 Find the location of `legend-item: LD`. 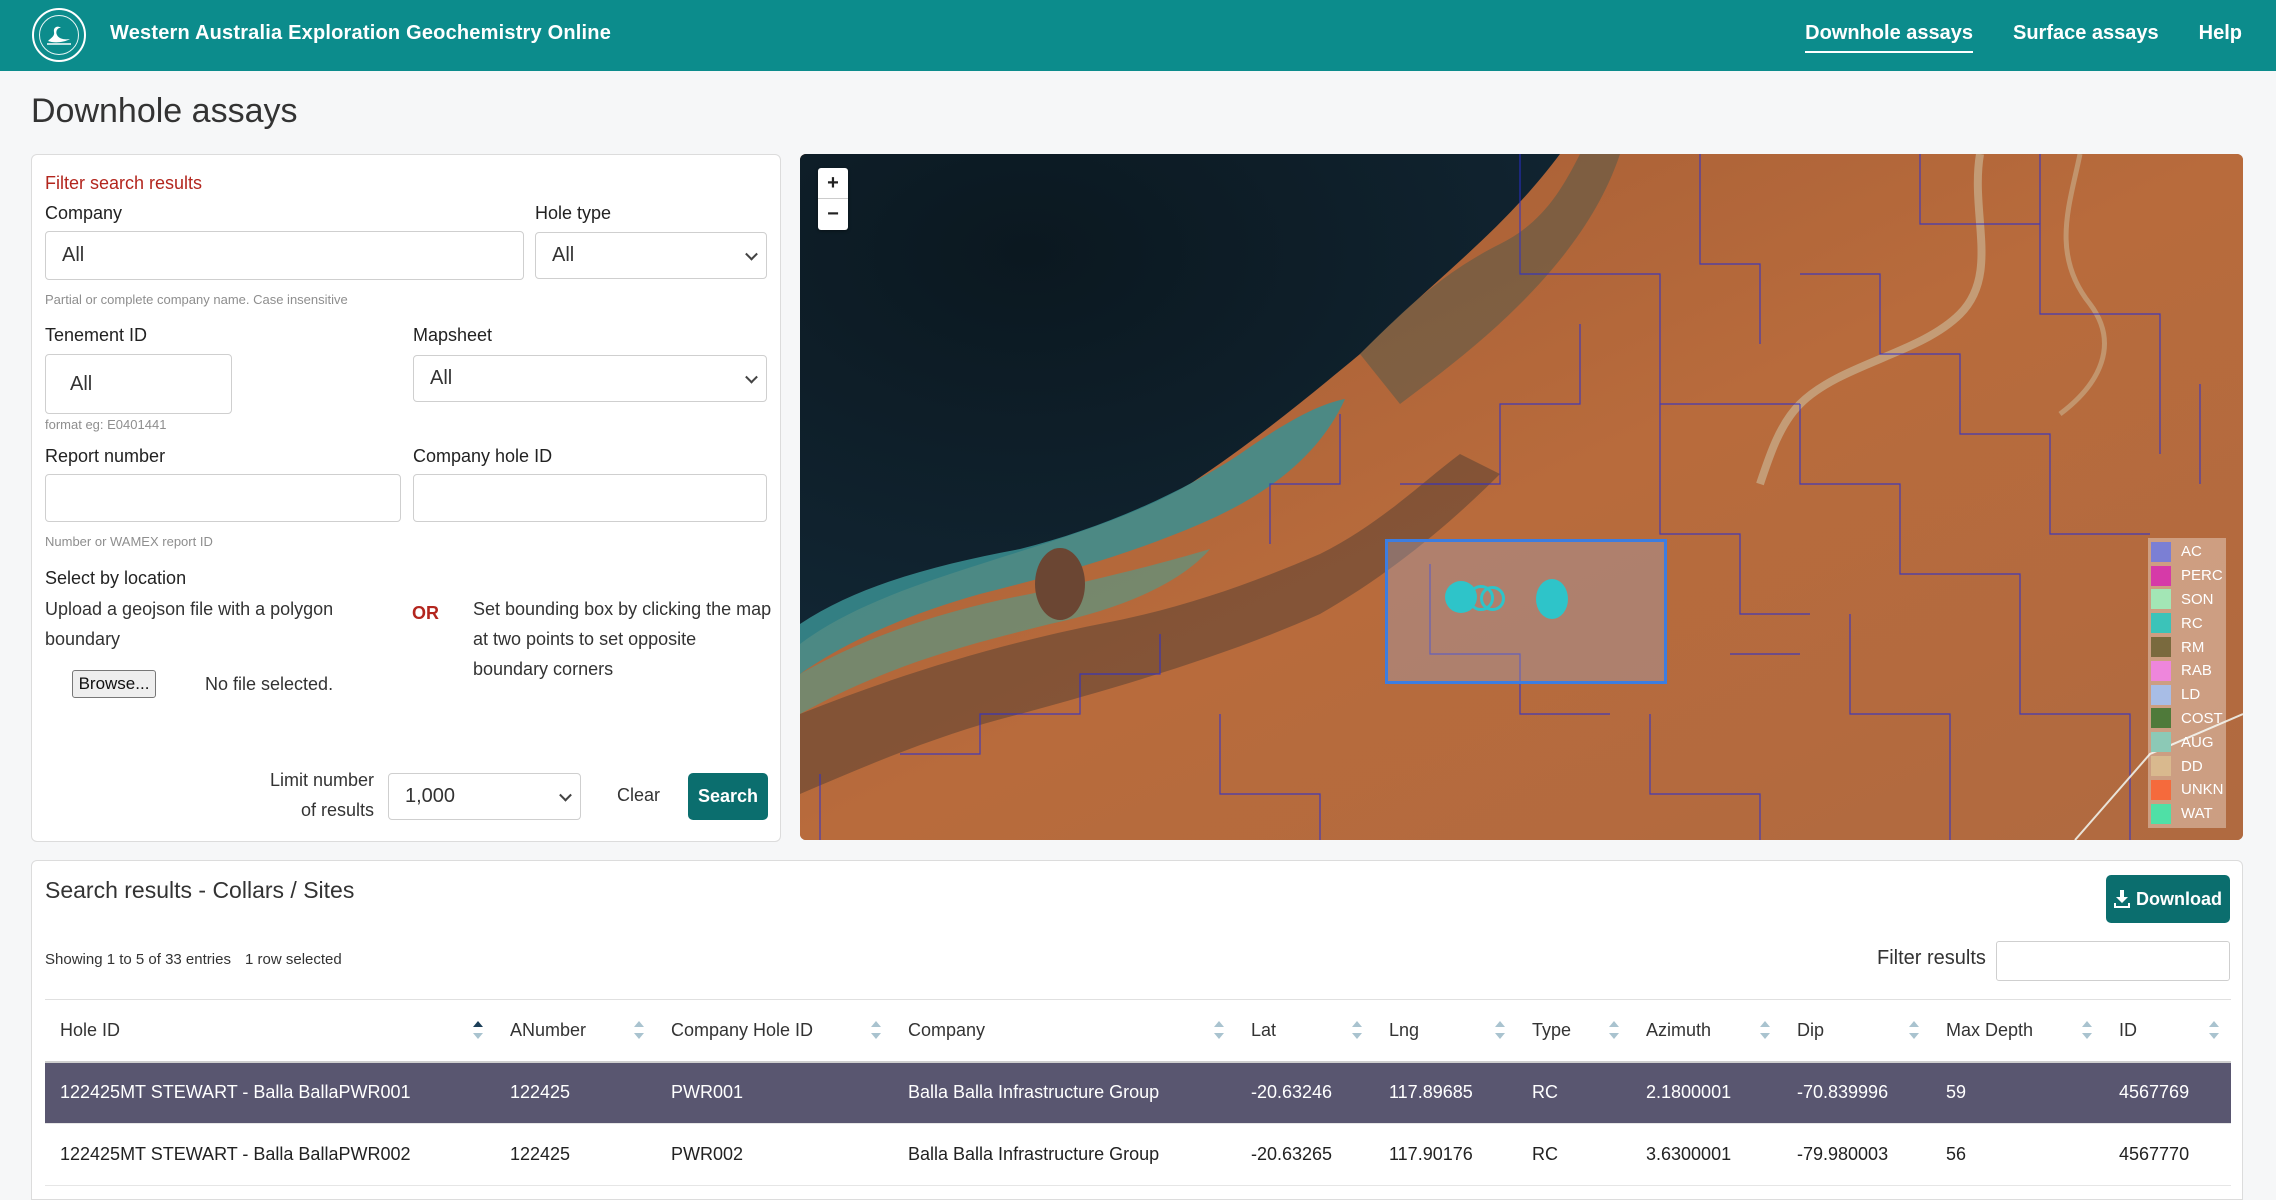

legend-item: LD is located at coordinates (2187, 695).